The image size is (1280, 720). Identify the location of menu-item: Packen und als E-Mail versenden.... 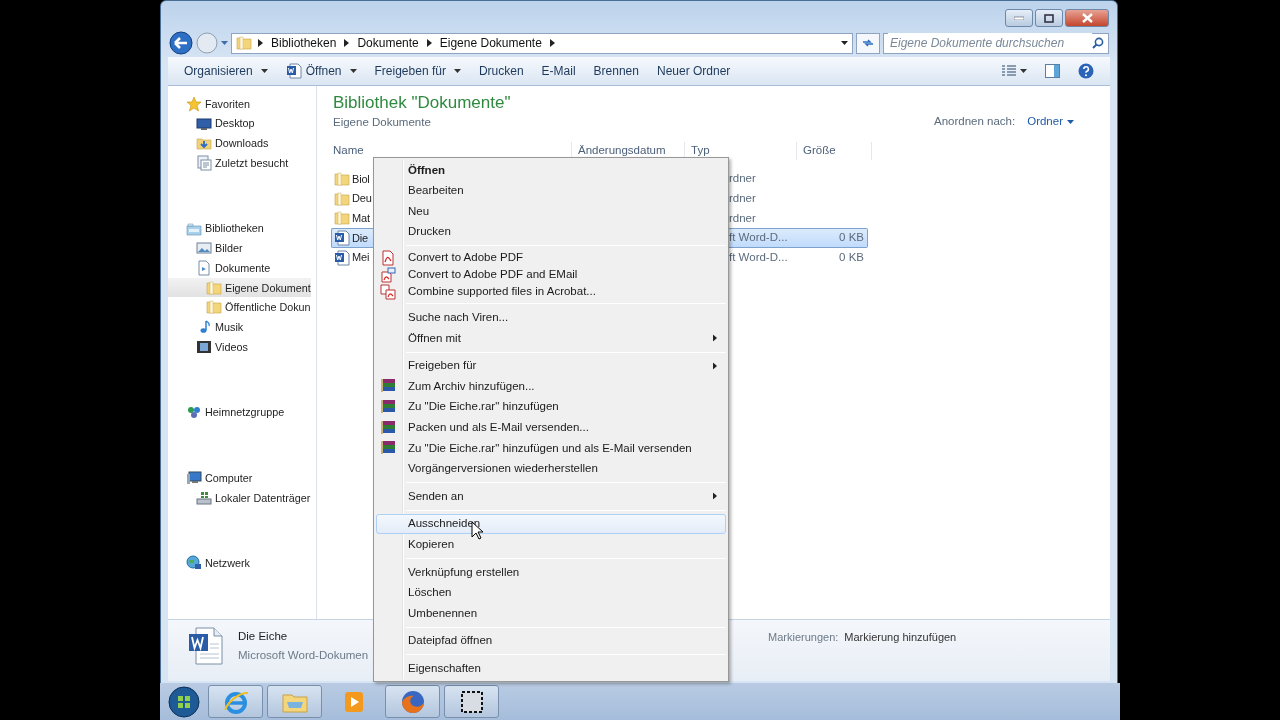
(551, 427).